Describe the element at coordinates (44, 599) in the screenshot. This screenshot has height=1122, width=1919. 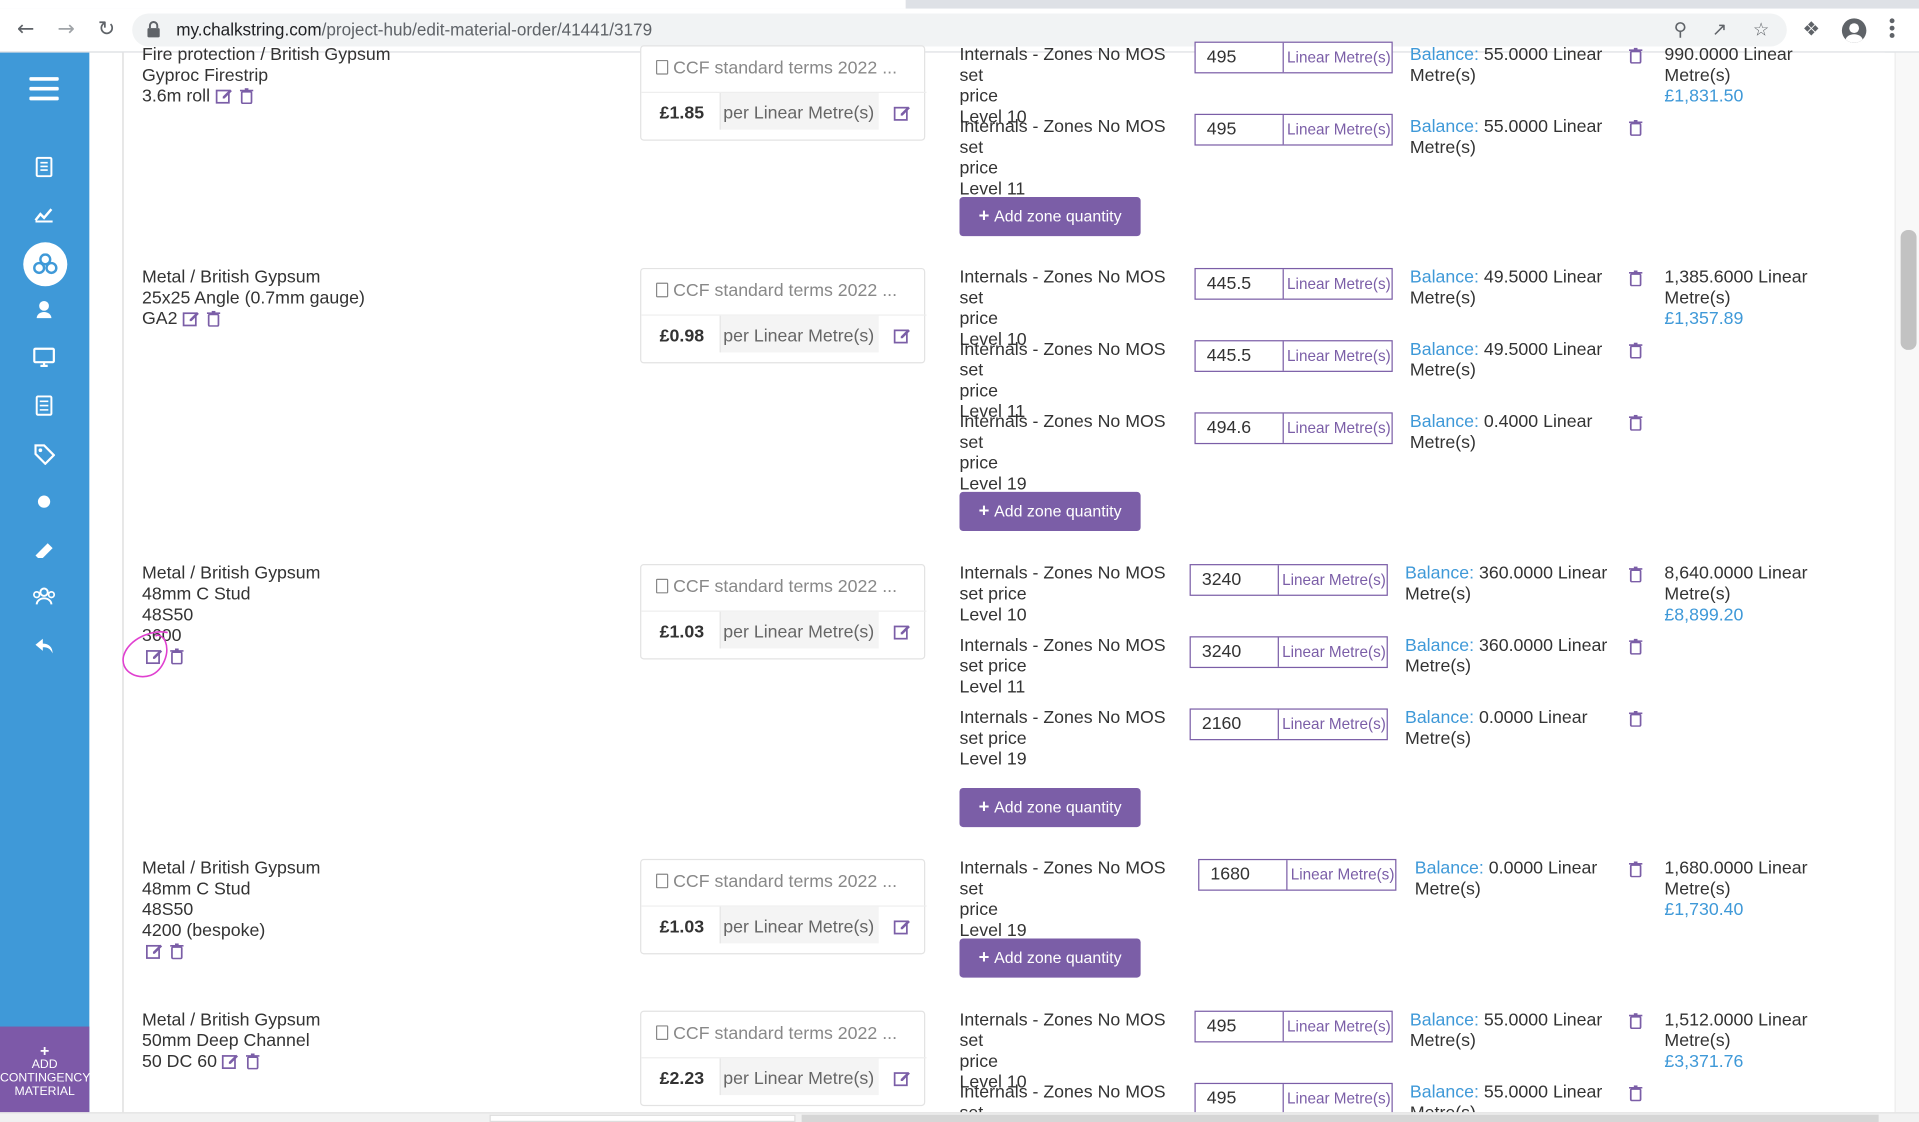
I see `team-icon` at that location.